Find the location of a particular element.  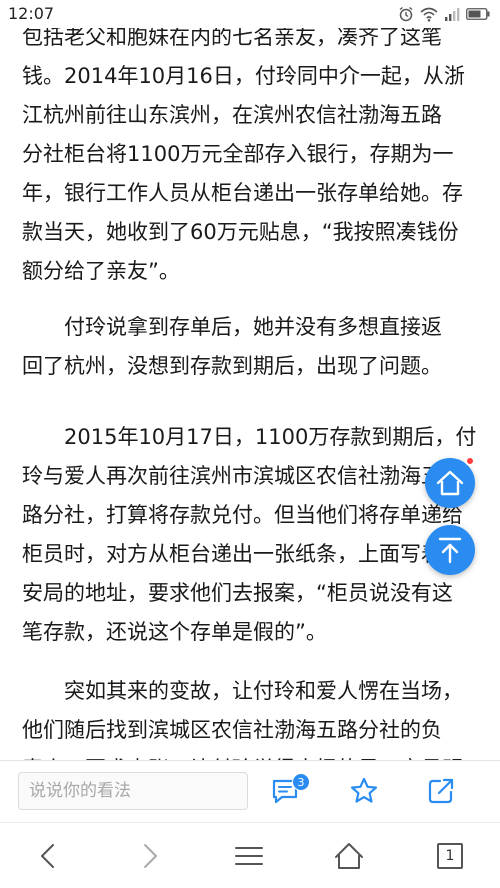

alarm-icon is located at coordinates (406, 14).